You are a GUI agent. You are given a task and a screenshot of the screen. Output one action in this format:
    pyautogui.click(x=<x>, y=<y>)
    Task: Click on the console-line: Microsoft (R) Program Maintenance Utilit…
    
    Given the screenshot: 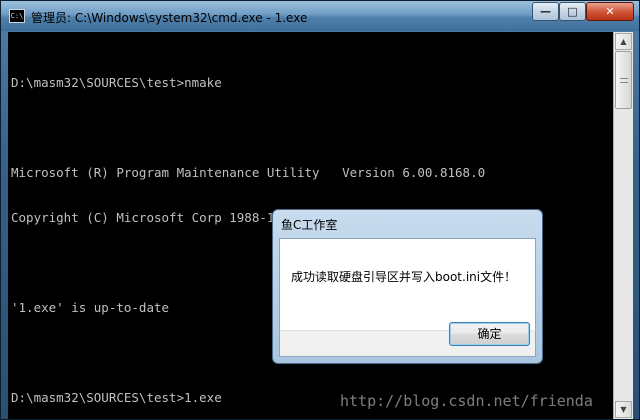 What is the action you would take?
    pyautogui.click(x=248, y=172)
    